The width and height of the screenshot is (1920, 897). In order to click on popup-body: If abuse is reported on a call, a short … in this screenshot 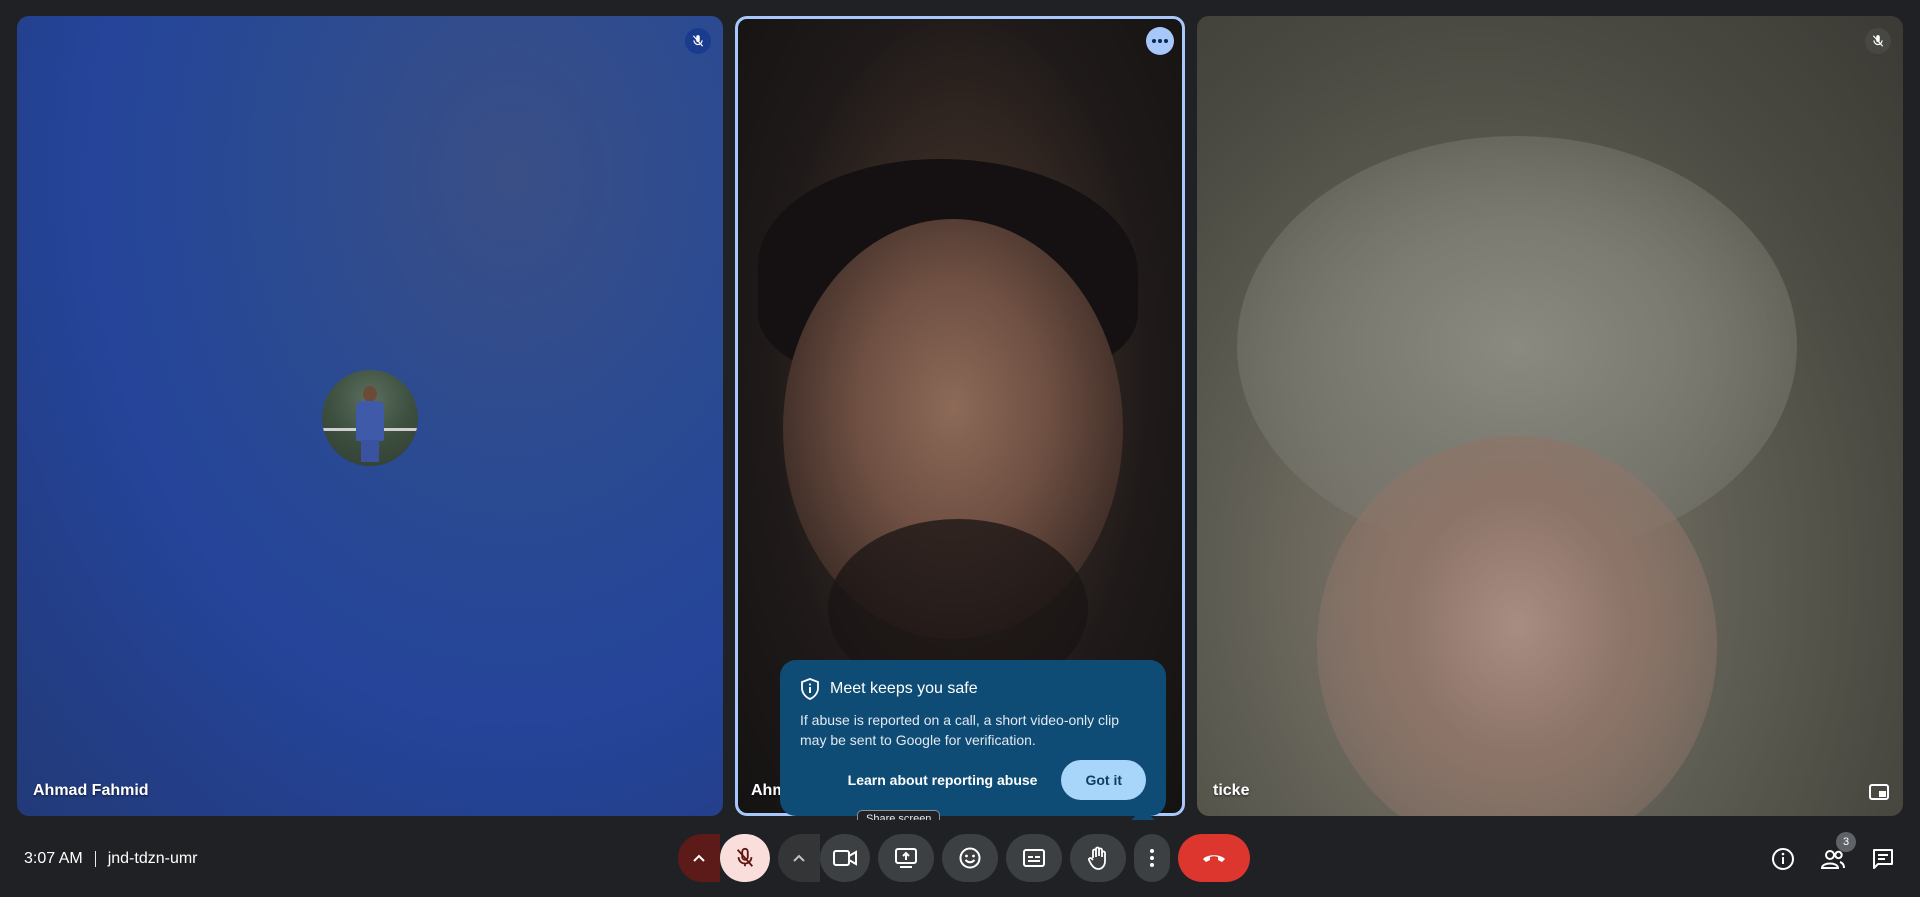, I will do `click(960, 730)`.